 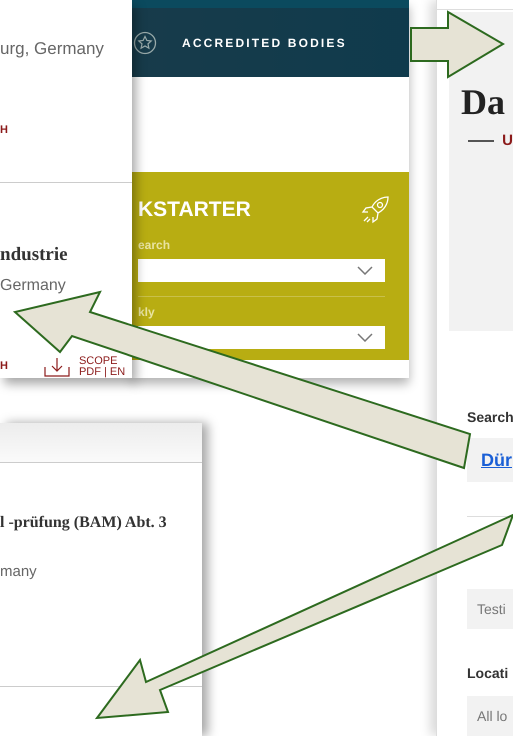 I want to click on rocket-icon, so click(x=375, y=210).